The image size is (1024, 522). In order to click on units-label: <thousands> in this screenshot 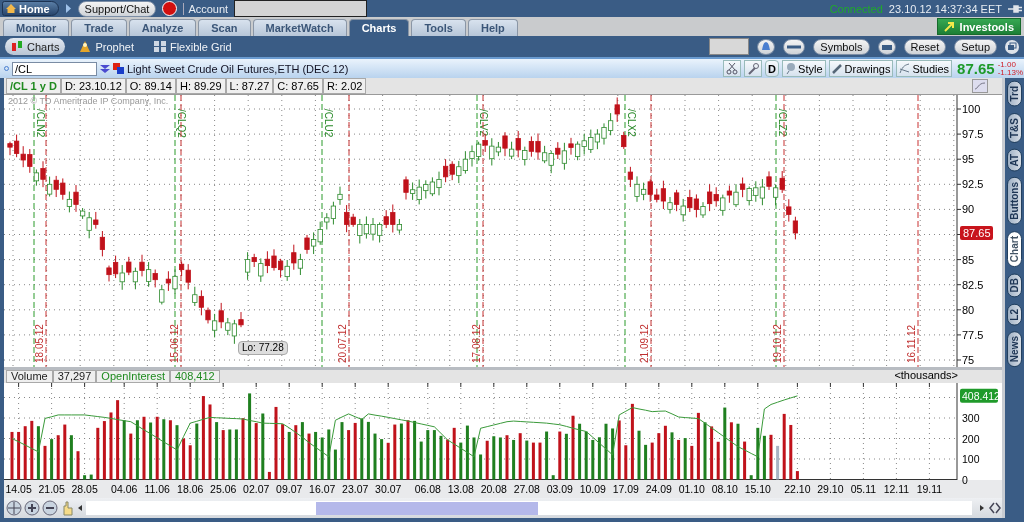, I will do `click(926, 376)`.